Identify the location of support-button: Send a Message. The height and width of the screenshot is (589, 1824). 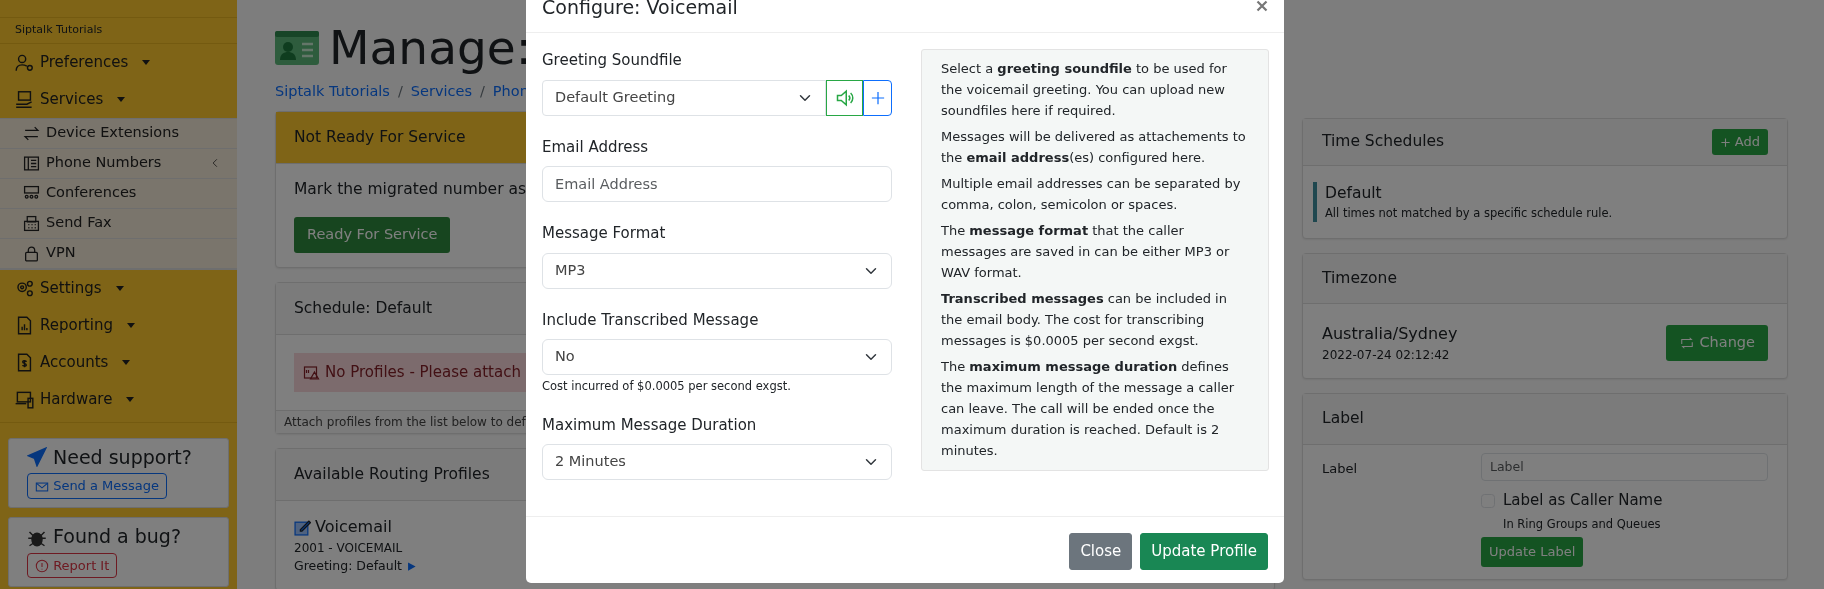
(97, 486).